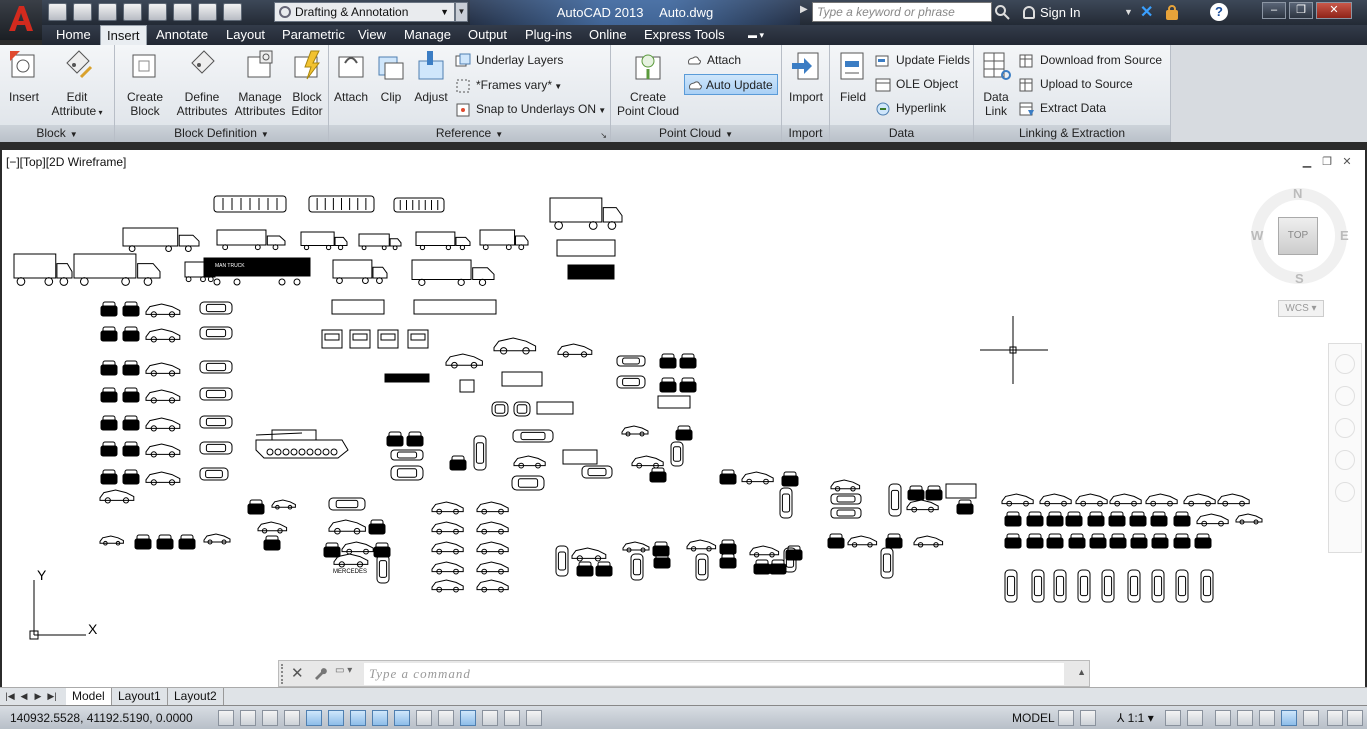 This screenshot has height=729, width=1367. Describe the element at coordinates (468, 718) in the screenshot. I see `transparency-icon` at that location.